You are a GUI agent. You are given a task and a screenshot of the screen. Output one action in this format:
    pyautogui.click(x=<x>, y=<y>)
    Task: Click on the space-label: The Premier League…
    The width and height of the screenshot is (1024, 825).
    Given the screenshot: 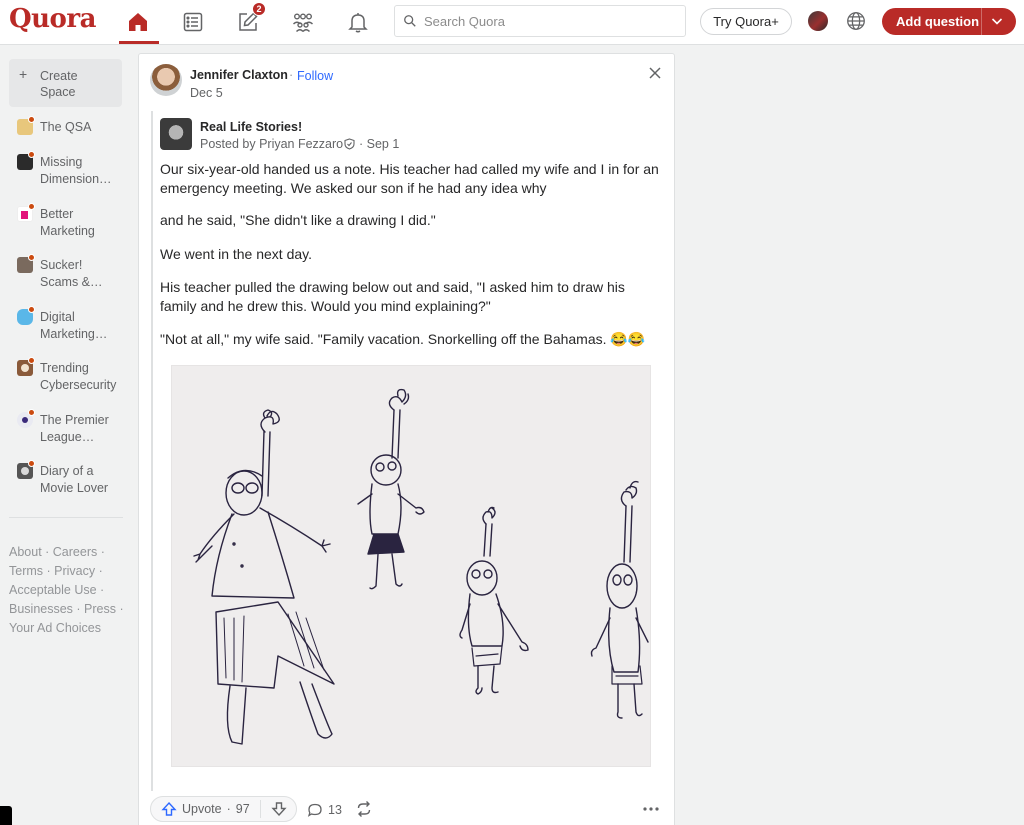 What is the action you would take?
    pyautogui.click(x=74, y=428)
    